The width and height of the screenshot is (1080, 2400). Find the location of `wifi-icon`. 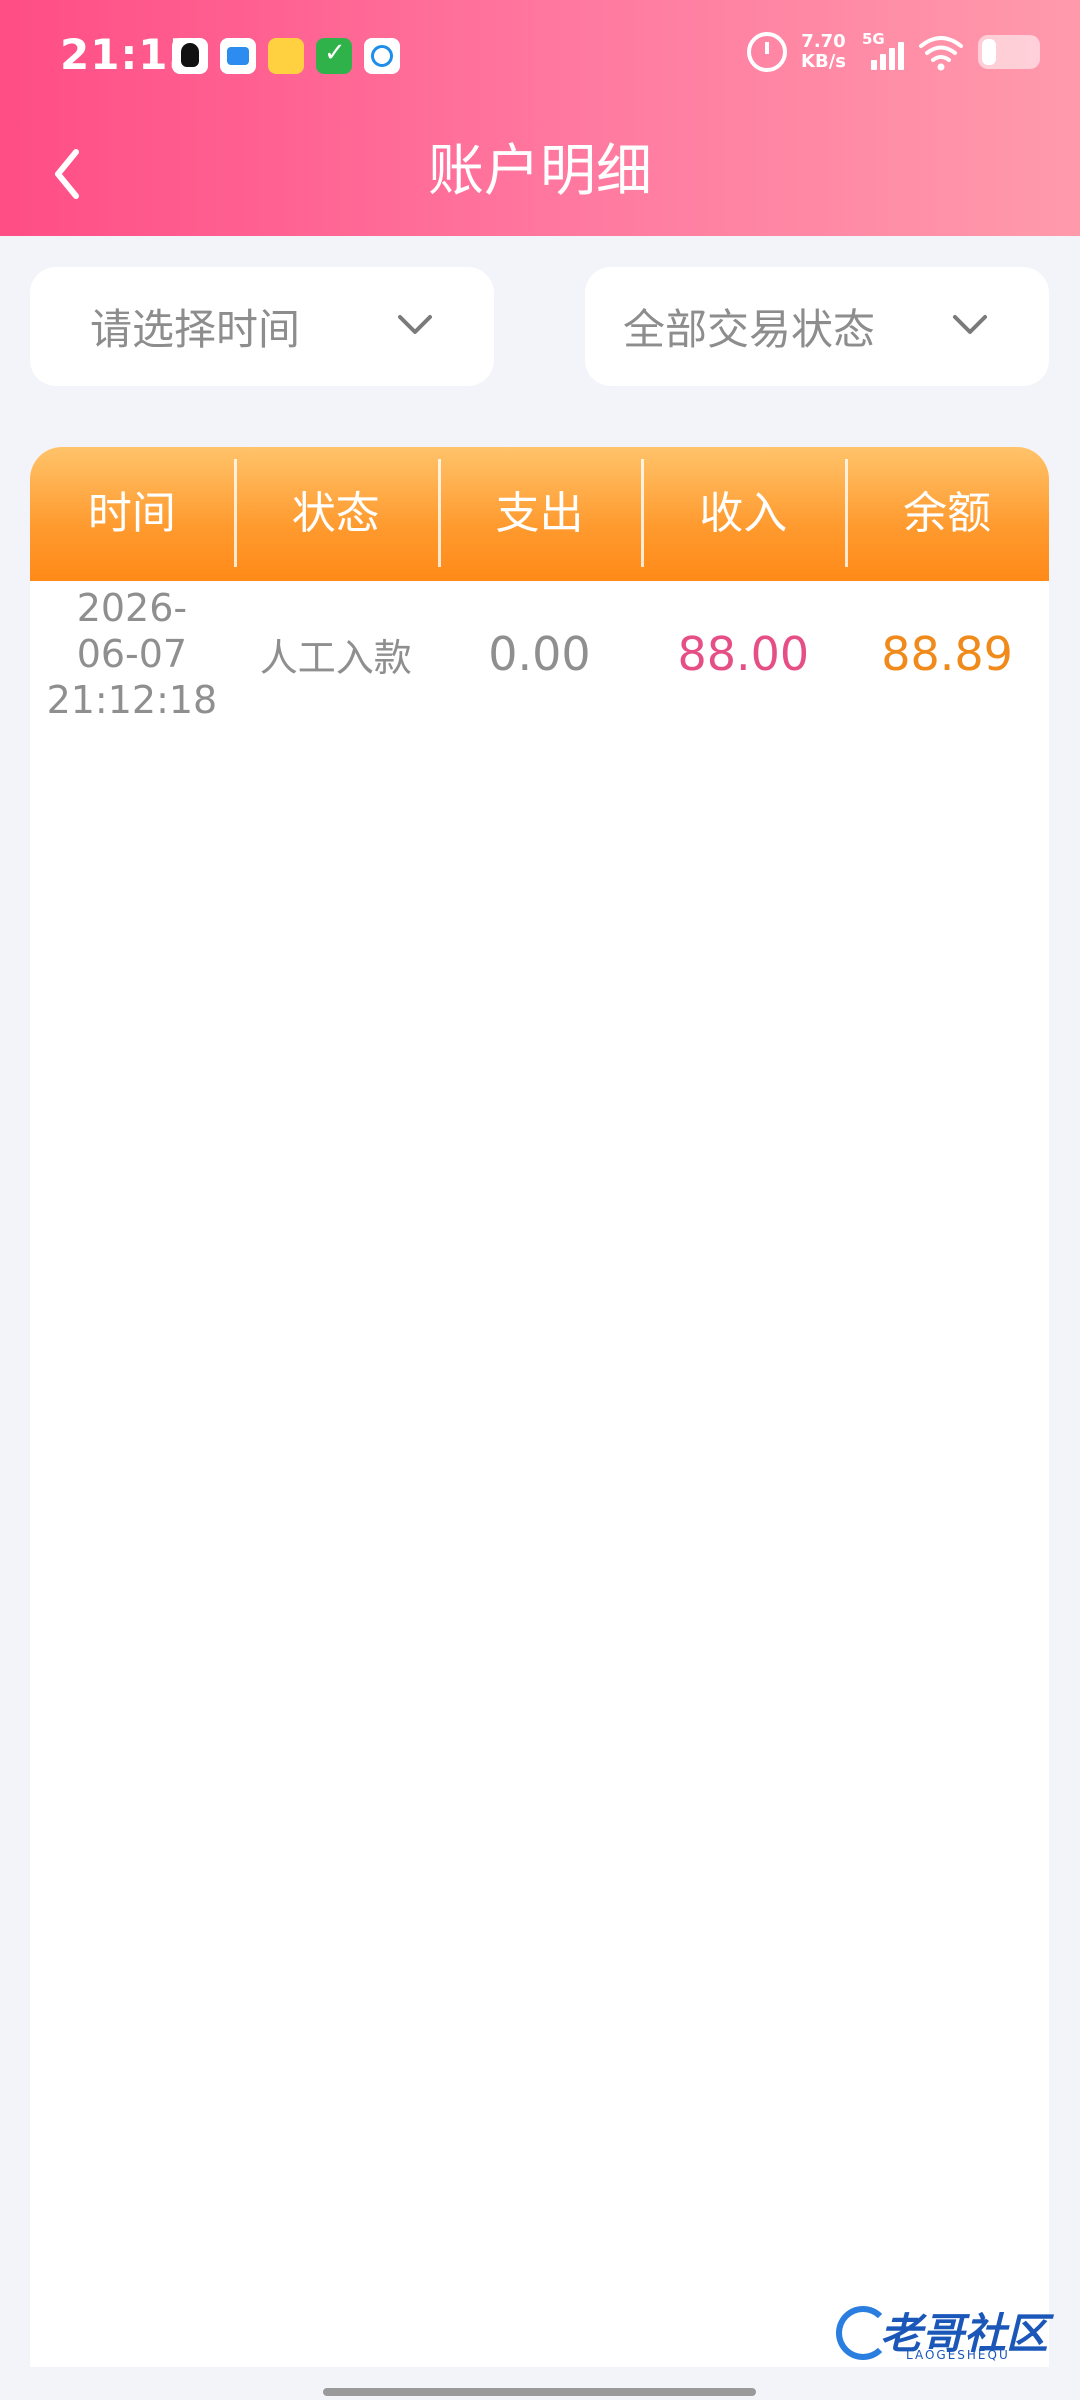

wifi-icon is located at coordinates (941, 52).